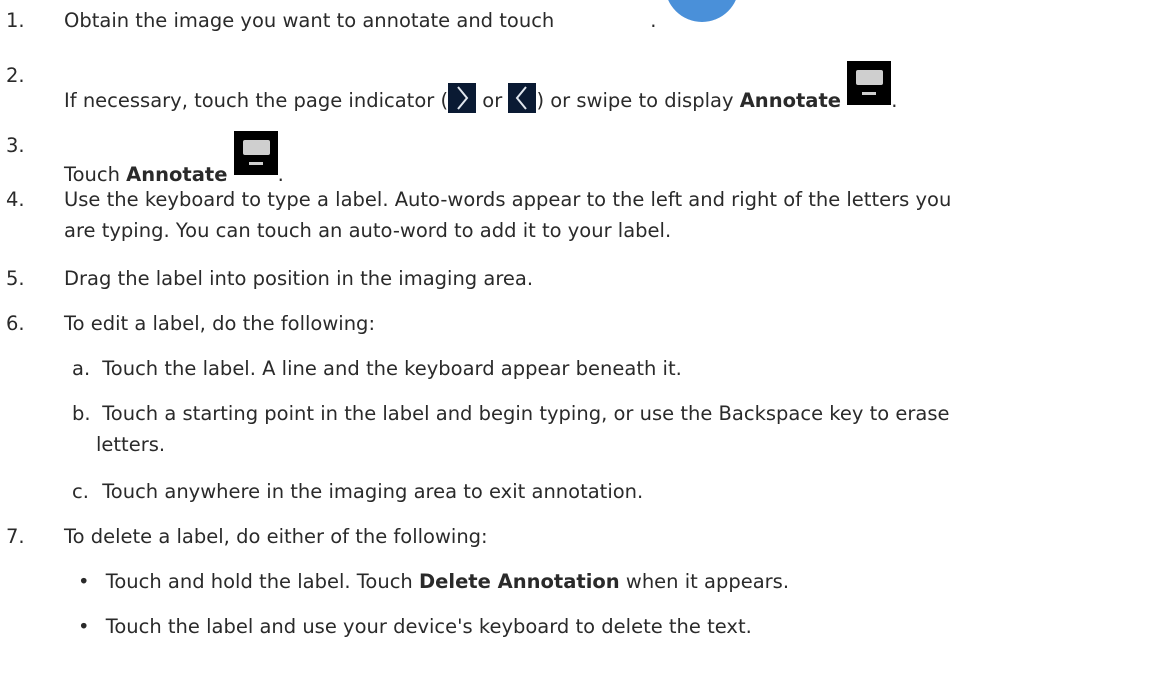 The image size is (1163, 687). Describe the element at coordinates (131, 444) in the screenshot. I see `substep-b-continued: letters.` at that location.